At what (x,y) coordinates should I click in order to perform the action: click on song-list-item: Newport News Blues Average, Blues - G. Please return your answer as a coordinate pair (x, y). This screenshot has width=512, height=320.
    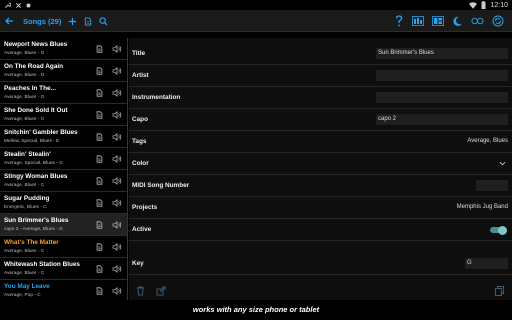
    Looking at the image, I should click on (63, 49).